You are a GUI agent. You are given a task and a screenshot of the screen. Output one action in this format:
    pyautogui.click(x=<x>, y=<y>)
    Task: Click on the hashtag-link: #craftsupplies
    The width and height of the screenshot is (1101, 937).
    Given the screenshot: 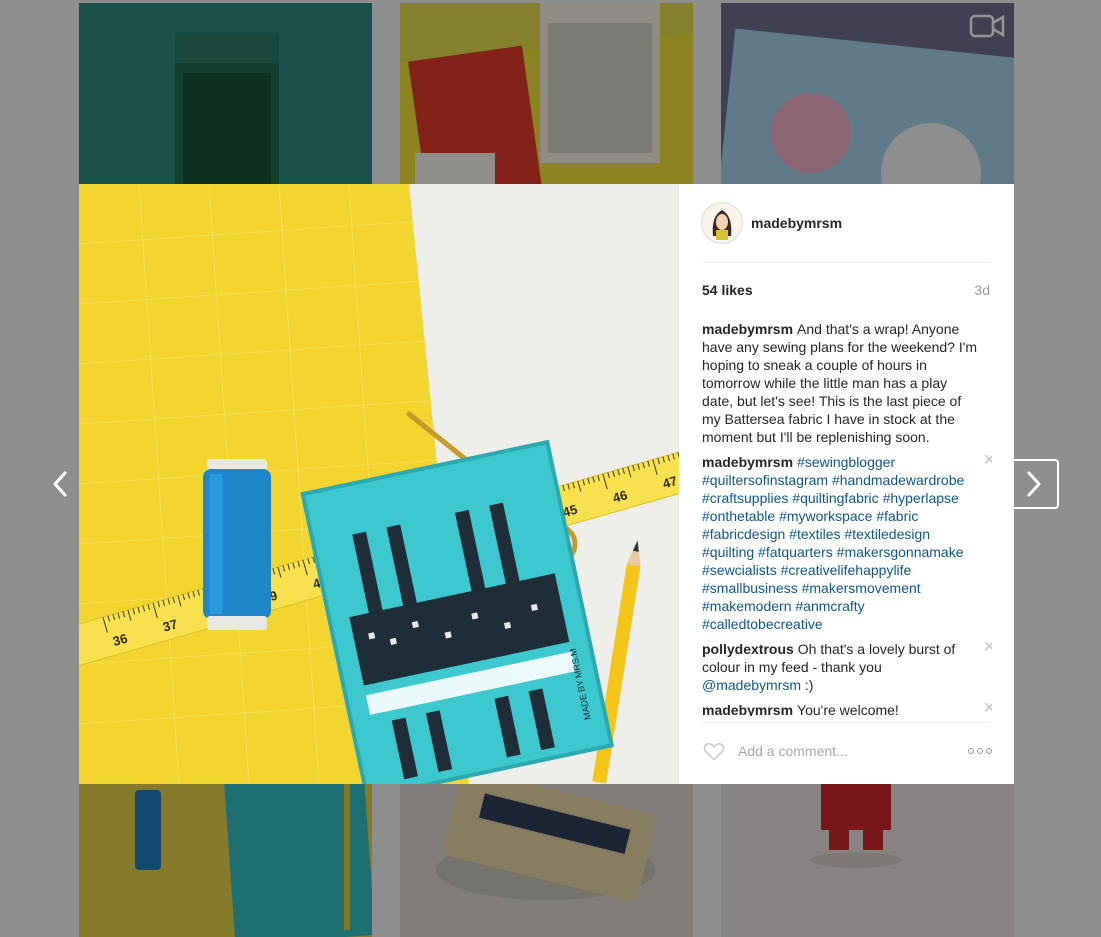 What is the action you would take?
    pyautogui.click(x=745, y=498)
    